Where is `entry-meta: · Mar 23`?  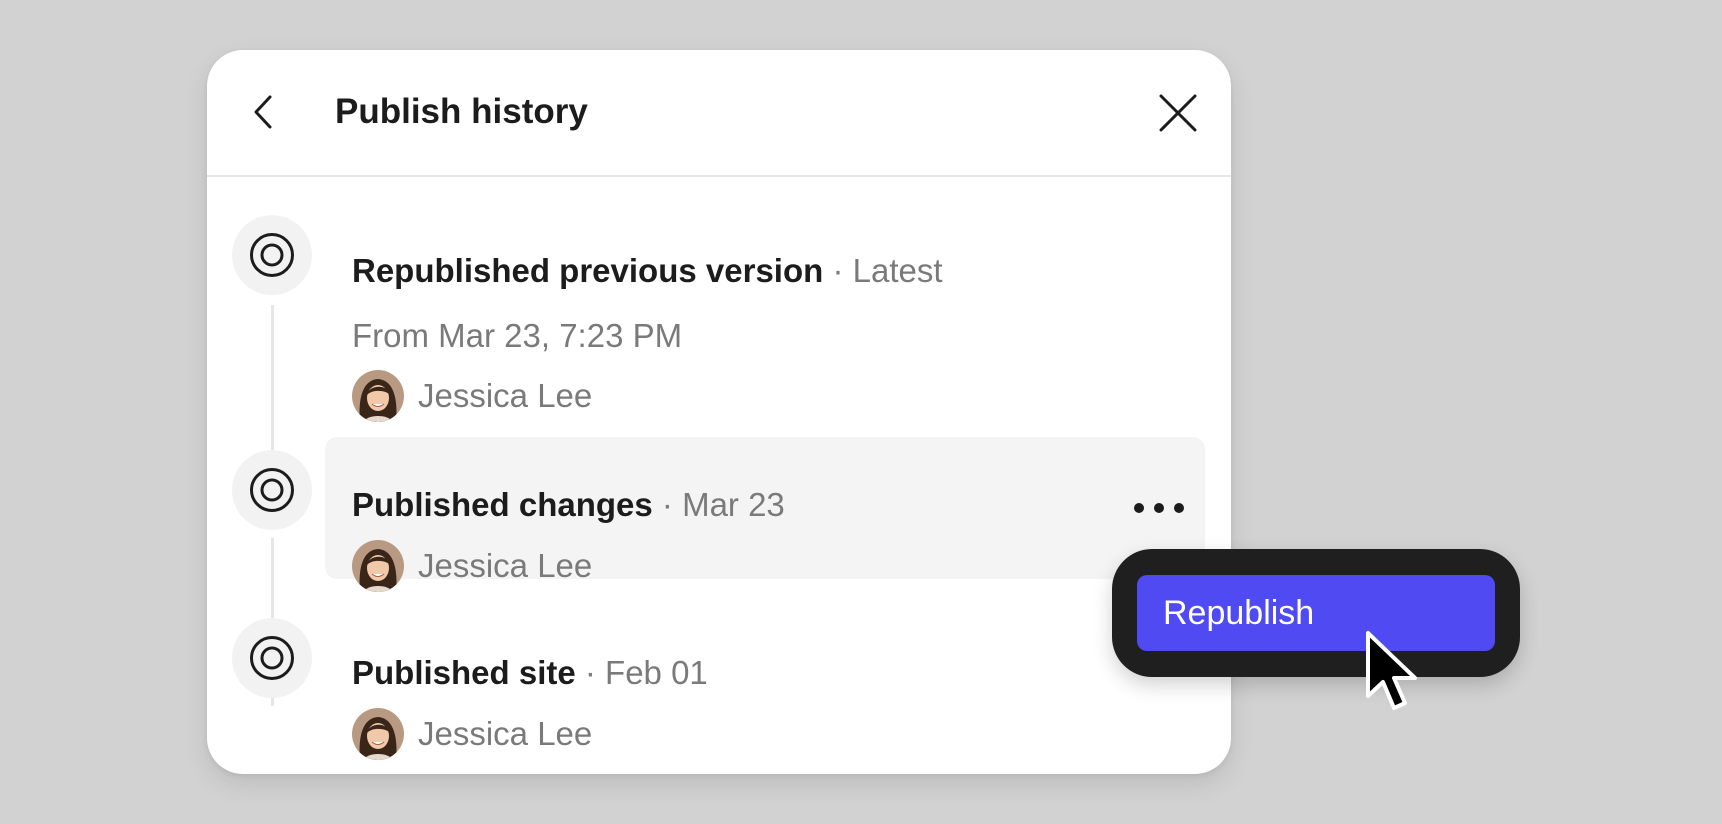
entry-meta: · Mar 23 is located at coordinates (723, 504).